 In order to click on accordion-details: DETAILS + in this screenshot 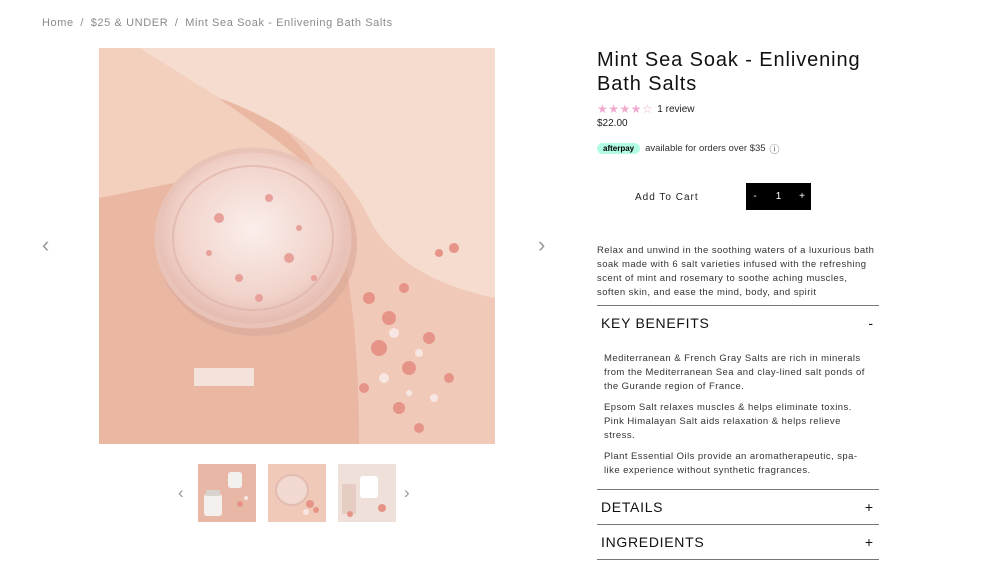, I will do `click(738, 506)`.